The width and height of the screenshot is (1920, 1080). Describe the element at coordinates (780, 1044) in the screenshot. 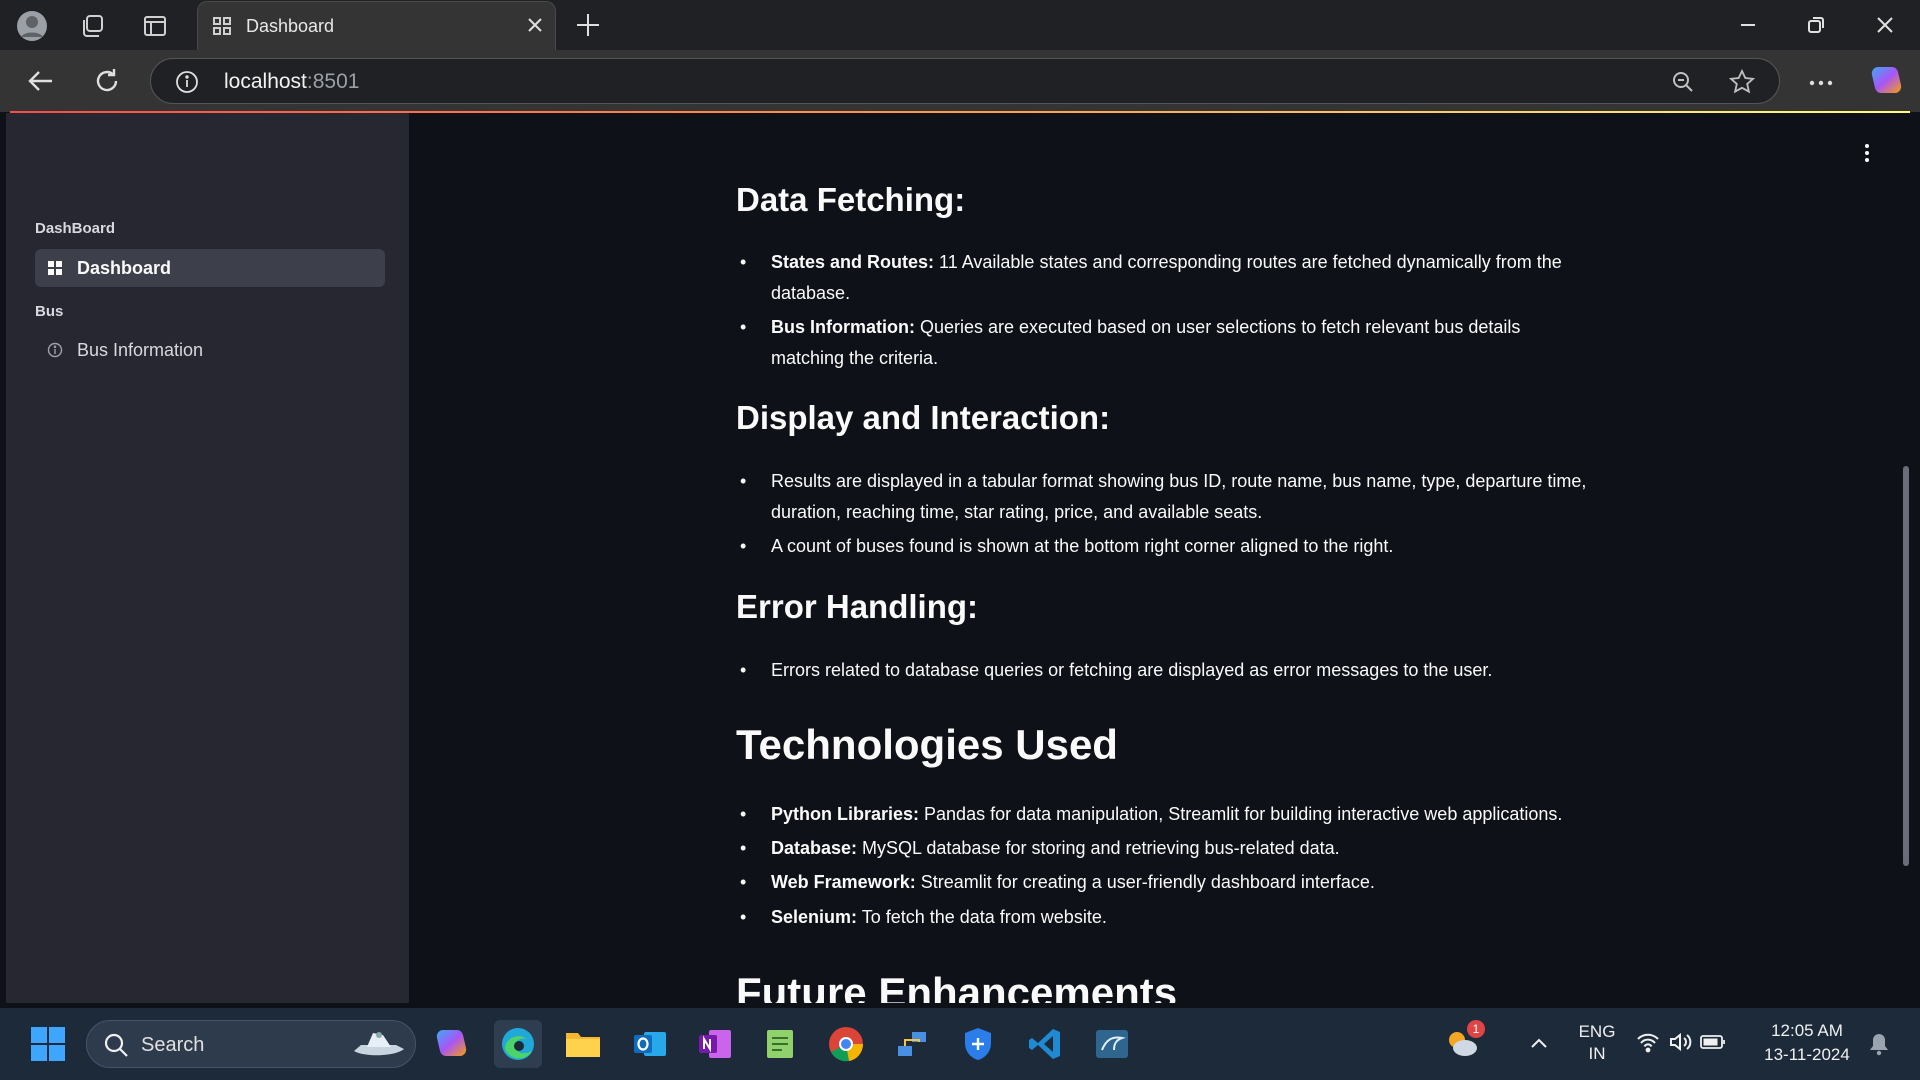

I see `notepad-plus-icon` at that location.